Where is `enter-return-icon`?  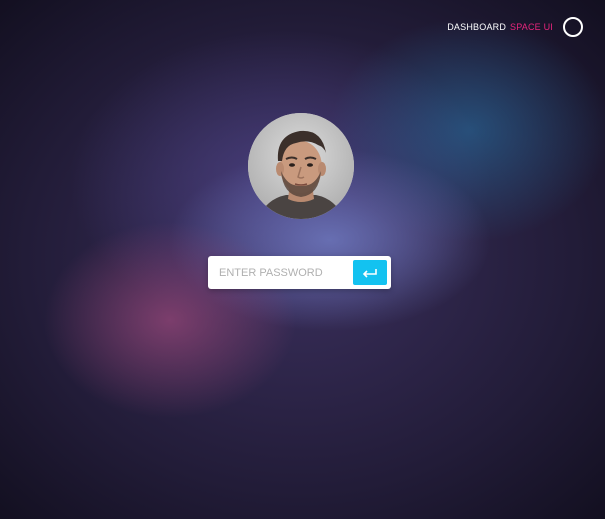
enter-return-icon is located at coordinates (369, 273).